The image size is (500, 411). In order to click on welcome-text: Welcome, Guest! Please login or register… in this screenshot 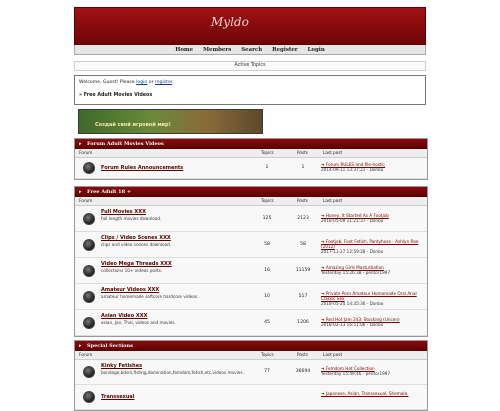, I will do `click(126, 82)`.